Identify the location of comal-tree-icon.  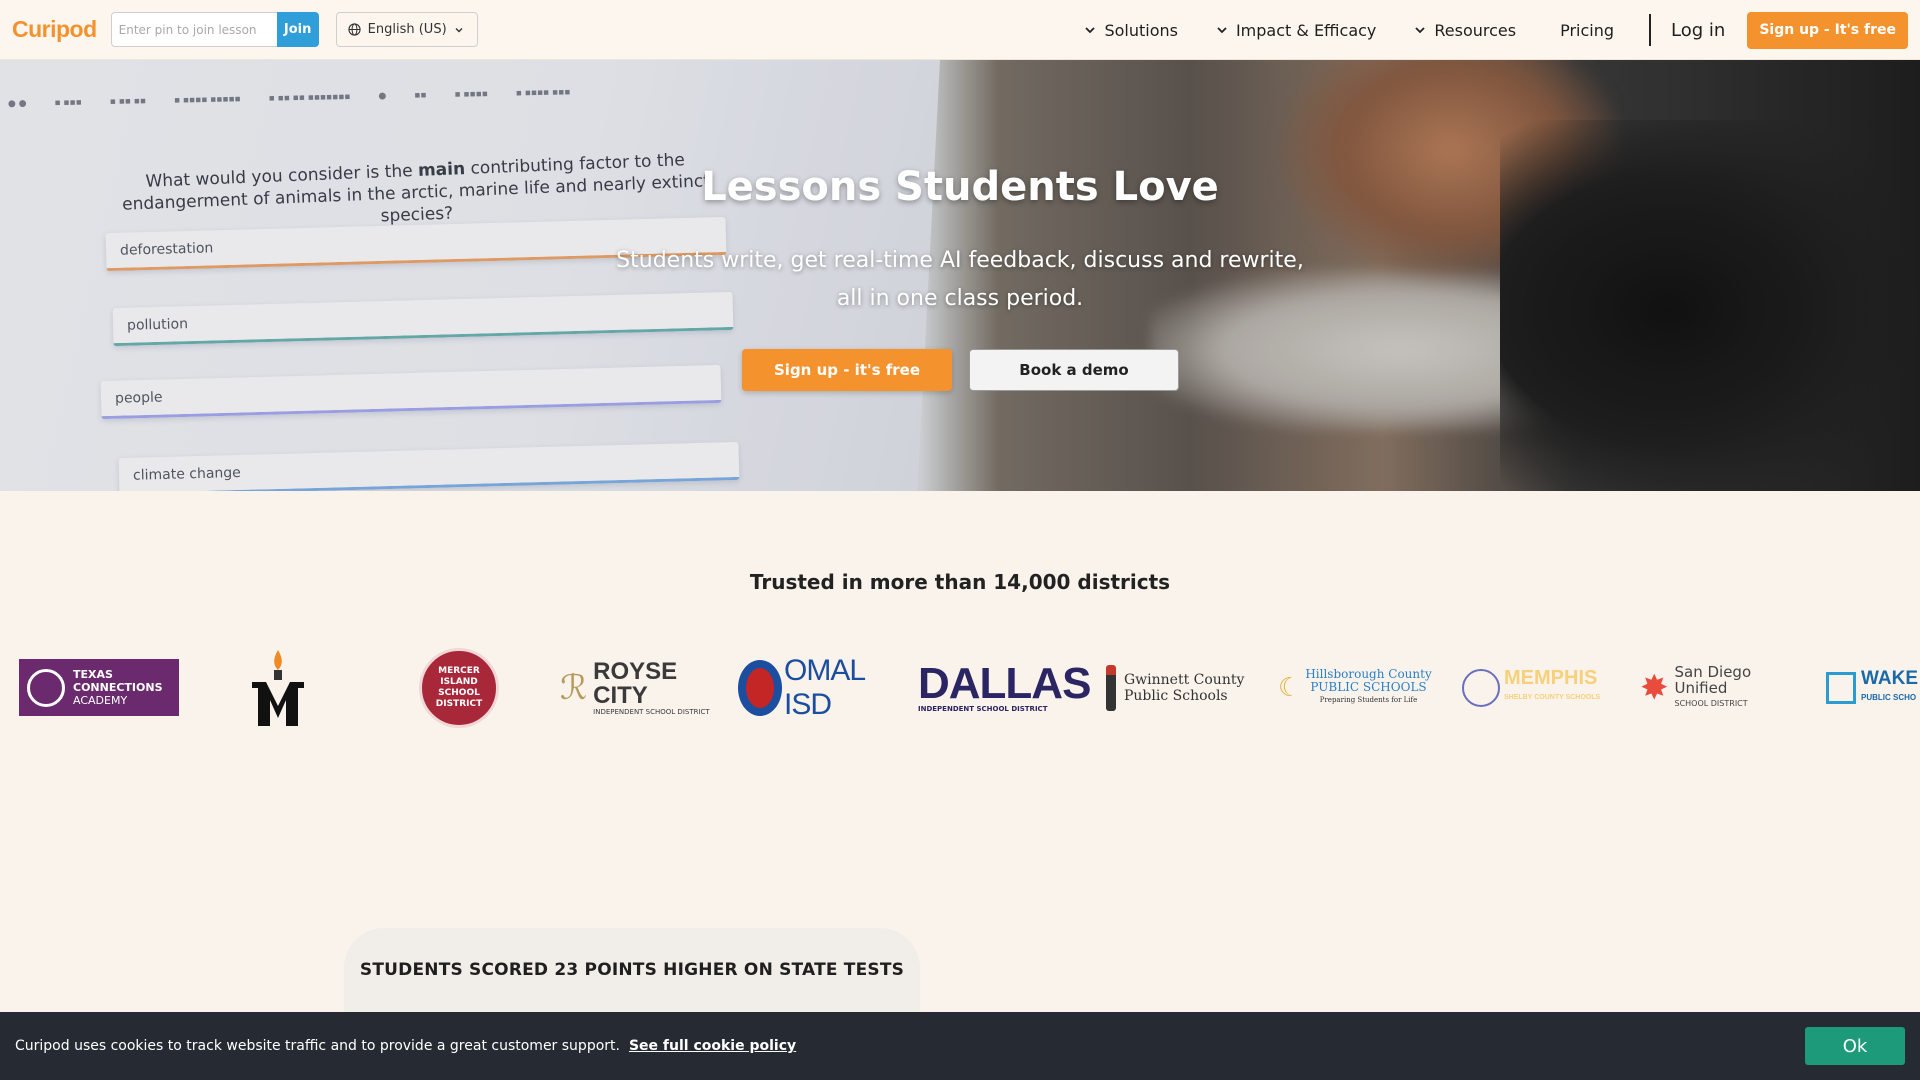
(760, 687).